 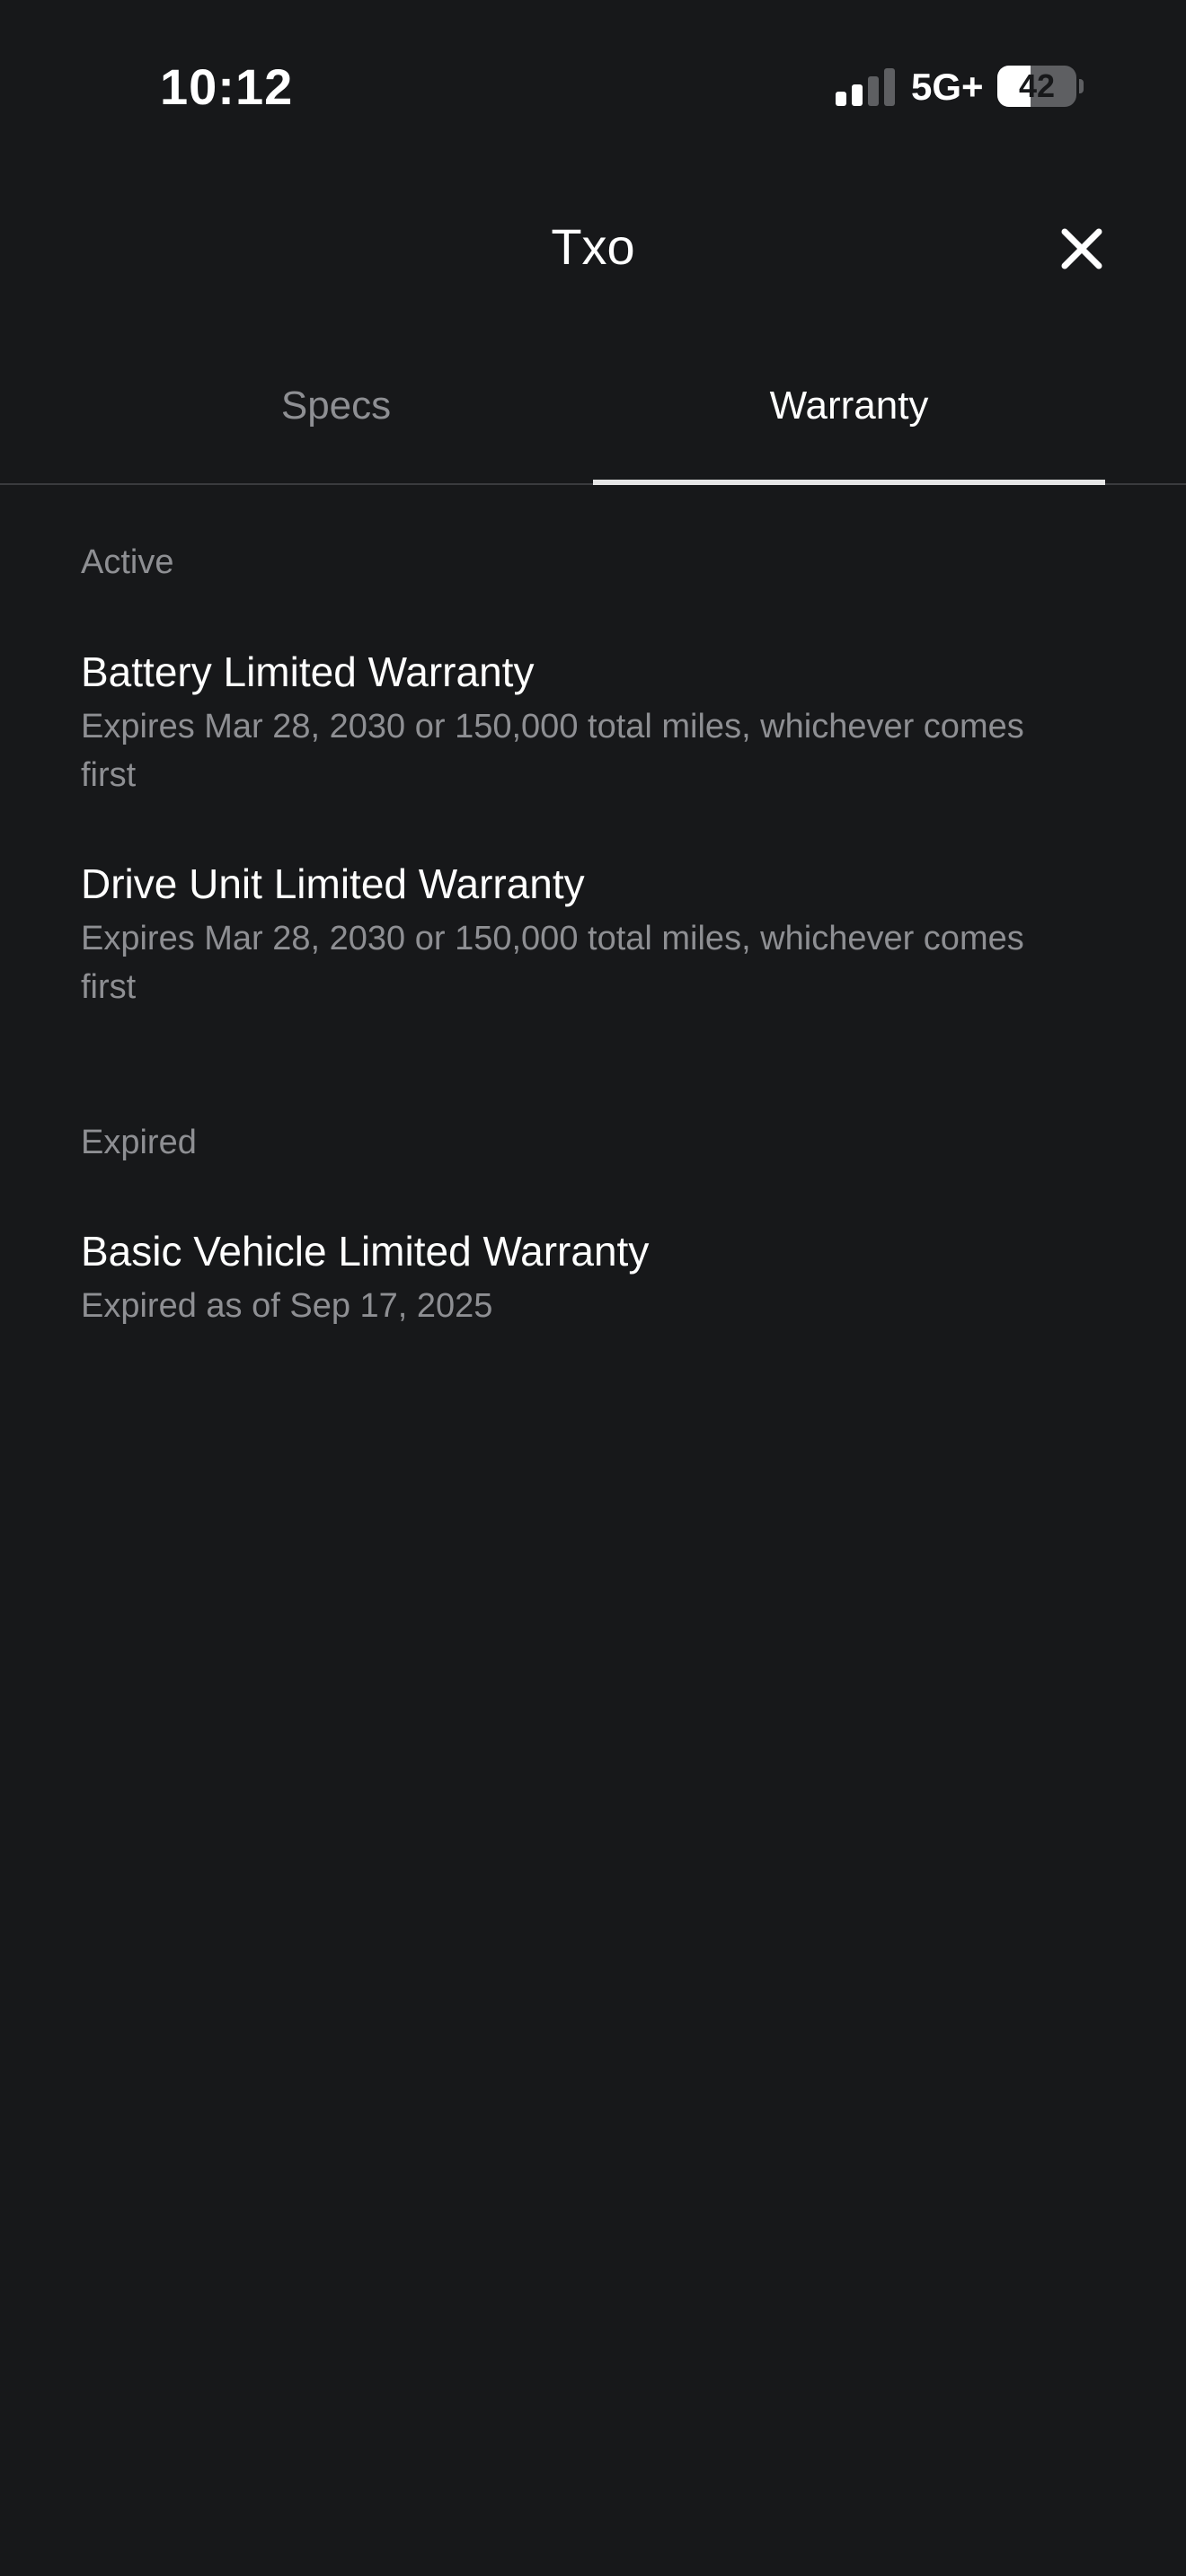 I want to click on page-title: Txo, so click(x=593, y=247).